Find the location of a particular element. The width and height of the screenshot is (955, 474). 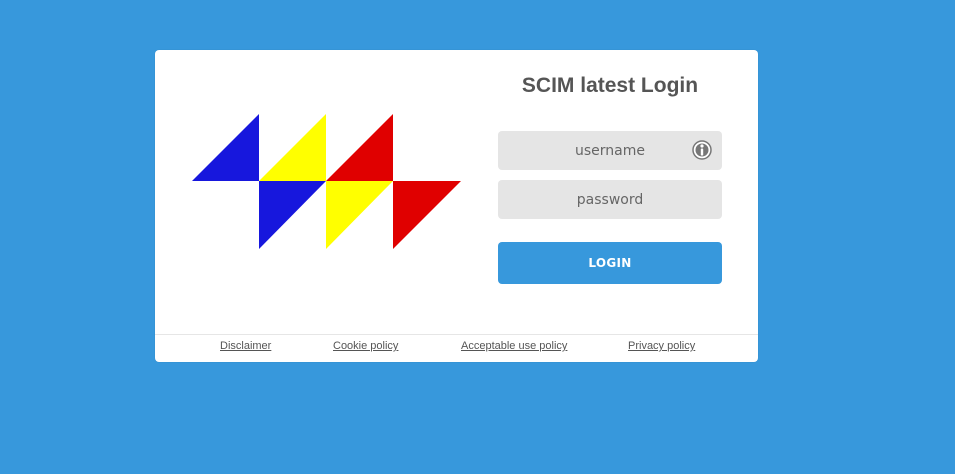

logo-blue-triangle-bottom is located at coordinates (292, 215).